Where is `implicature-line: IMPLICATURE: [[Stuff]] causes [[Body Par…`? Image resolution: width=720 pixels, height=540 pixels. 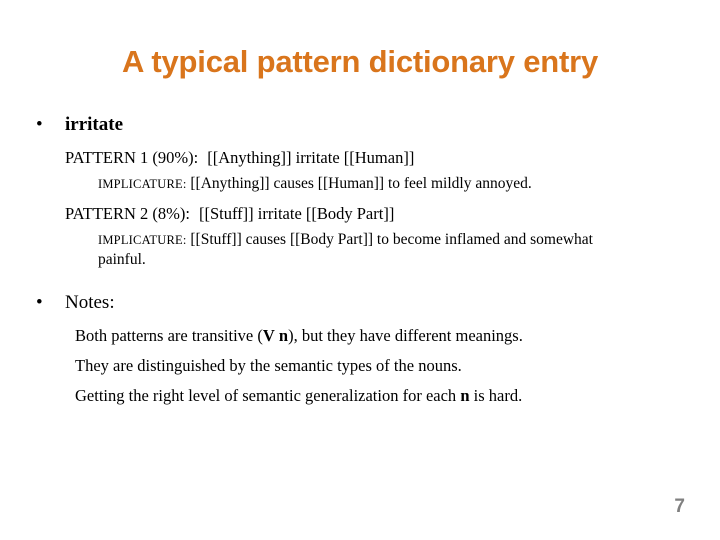
implicature-line: IMPLICATURE: [[Stuff]] causes [[Body Par… is located at coordinates (363, 247).